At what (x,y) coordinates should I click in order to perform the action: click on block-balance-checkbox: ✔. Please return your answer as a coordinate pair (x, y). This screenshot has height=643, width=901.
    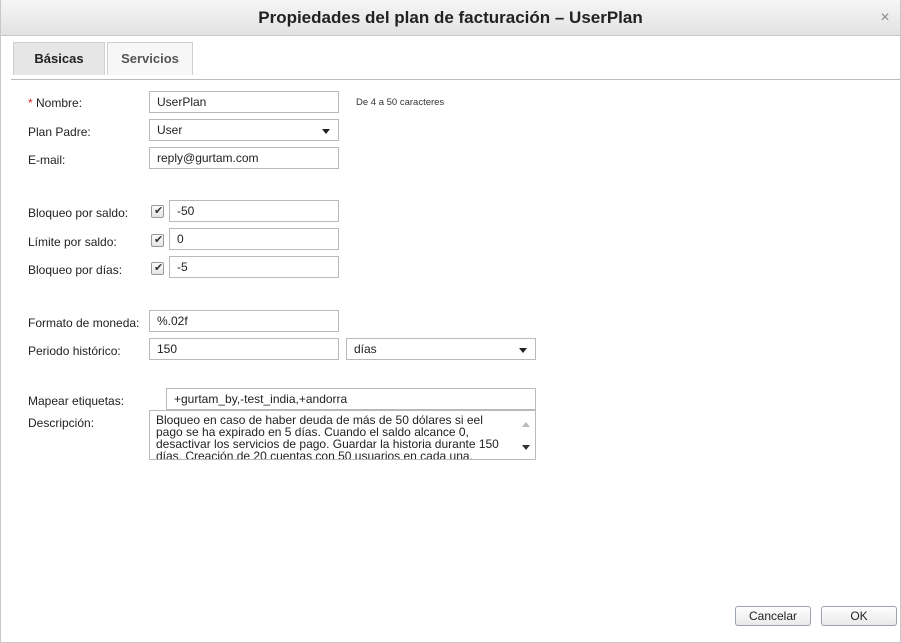
    Looking at the image, I should click on (157, 211).